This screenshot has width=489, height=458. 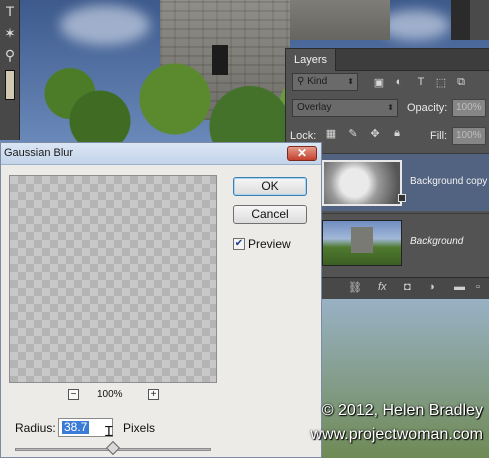 What do you see at coordinates (35, 428) in the screenshot?
I see `radius-label: Radius:` at bounding box center [35, 428].